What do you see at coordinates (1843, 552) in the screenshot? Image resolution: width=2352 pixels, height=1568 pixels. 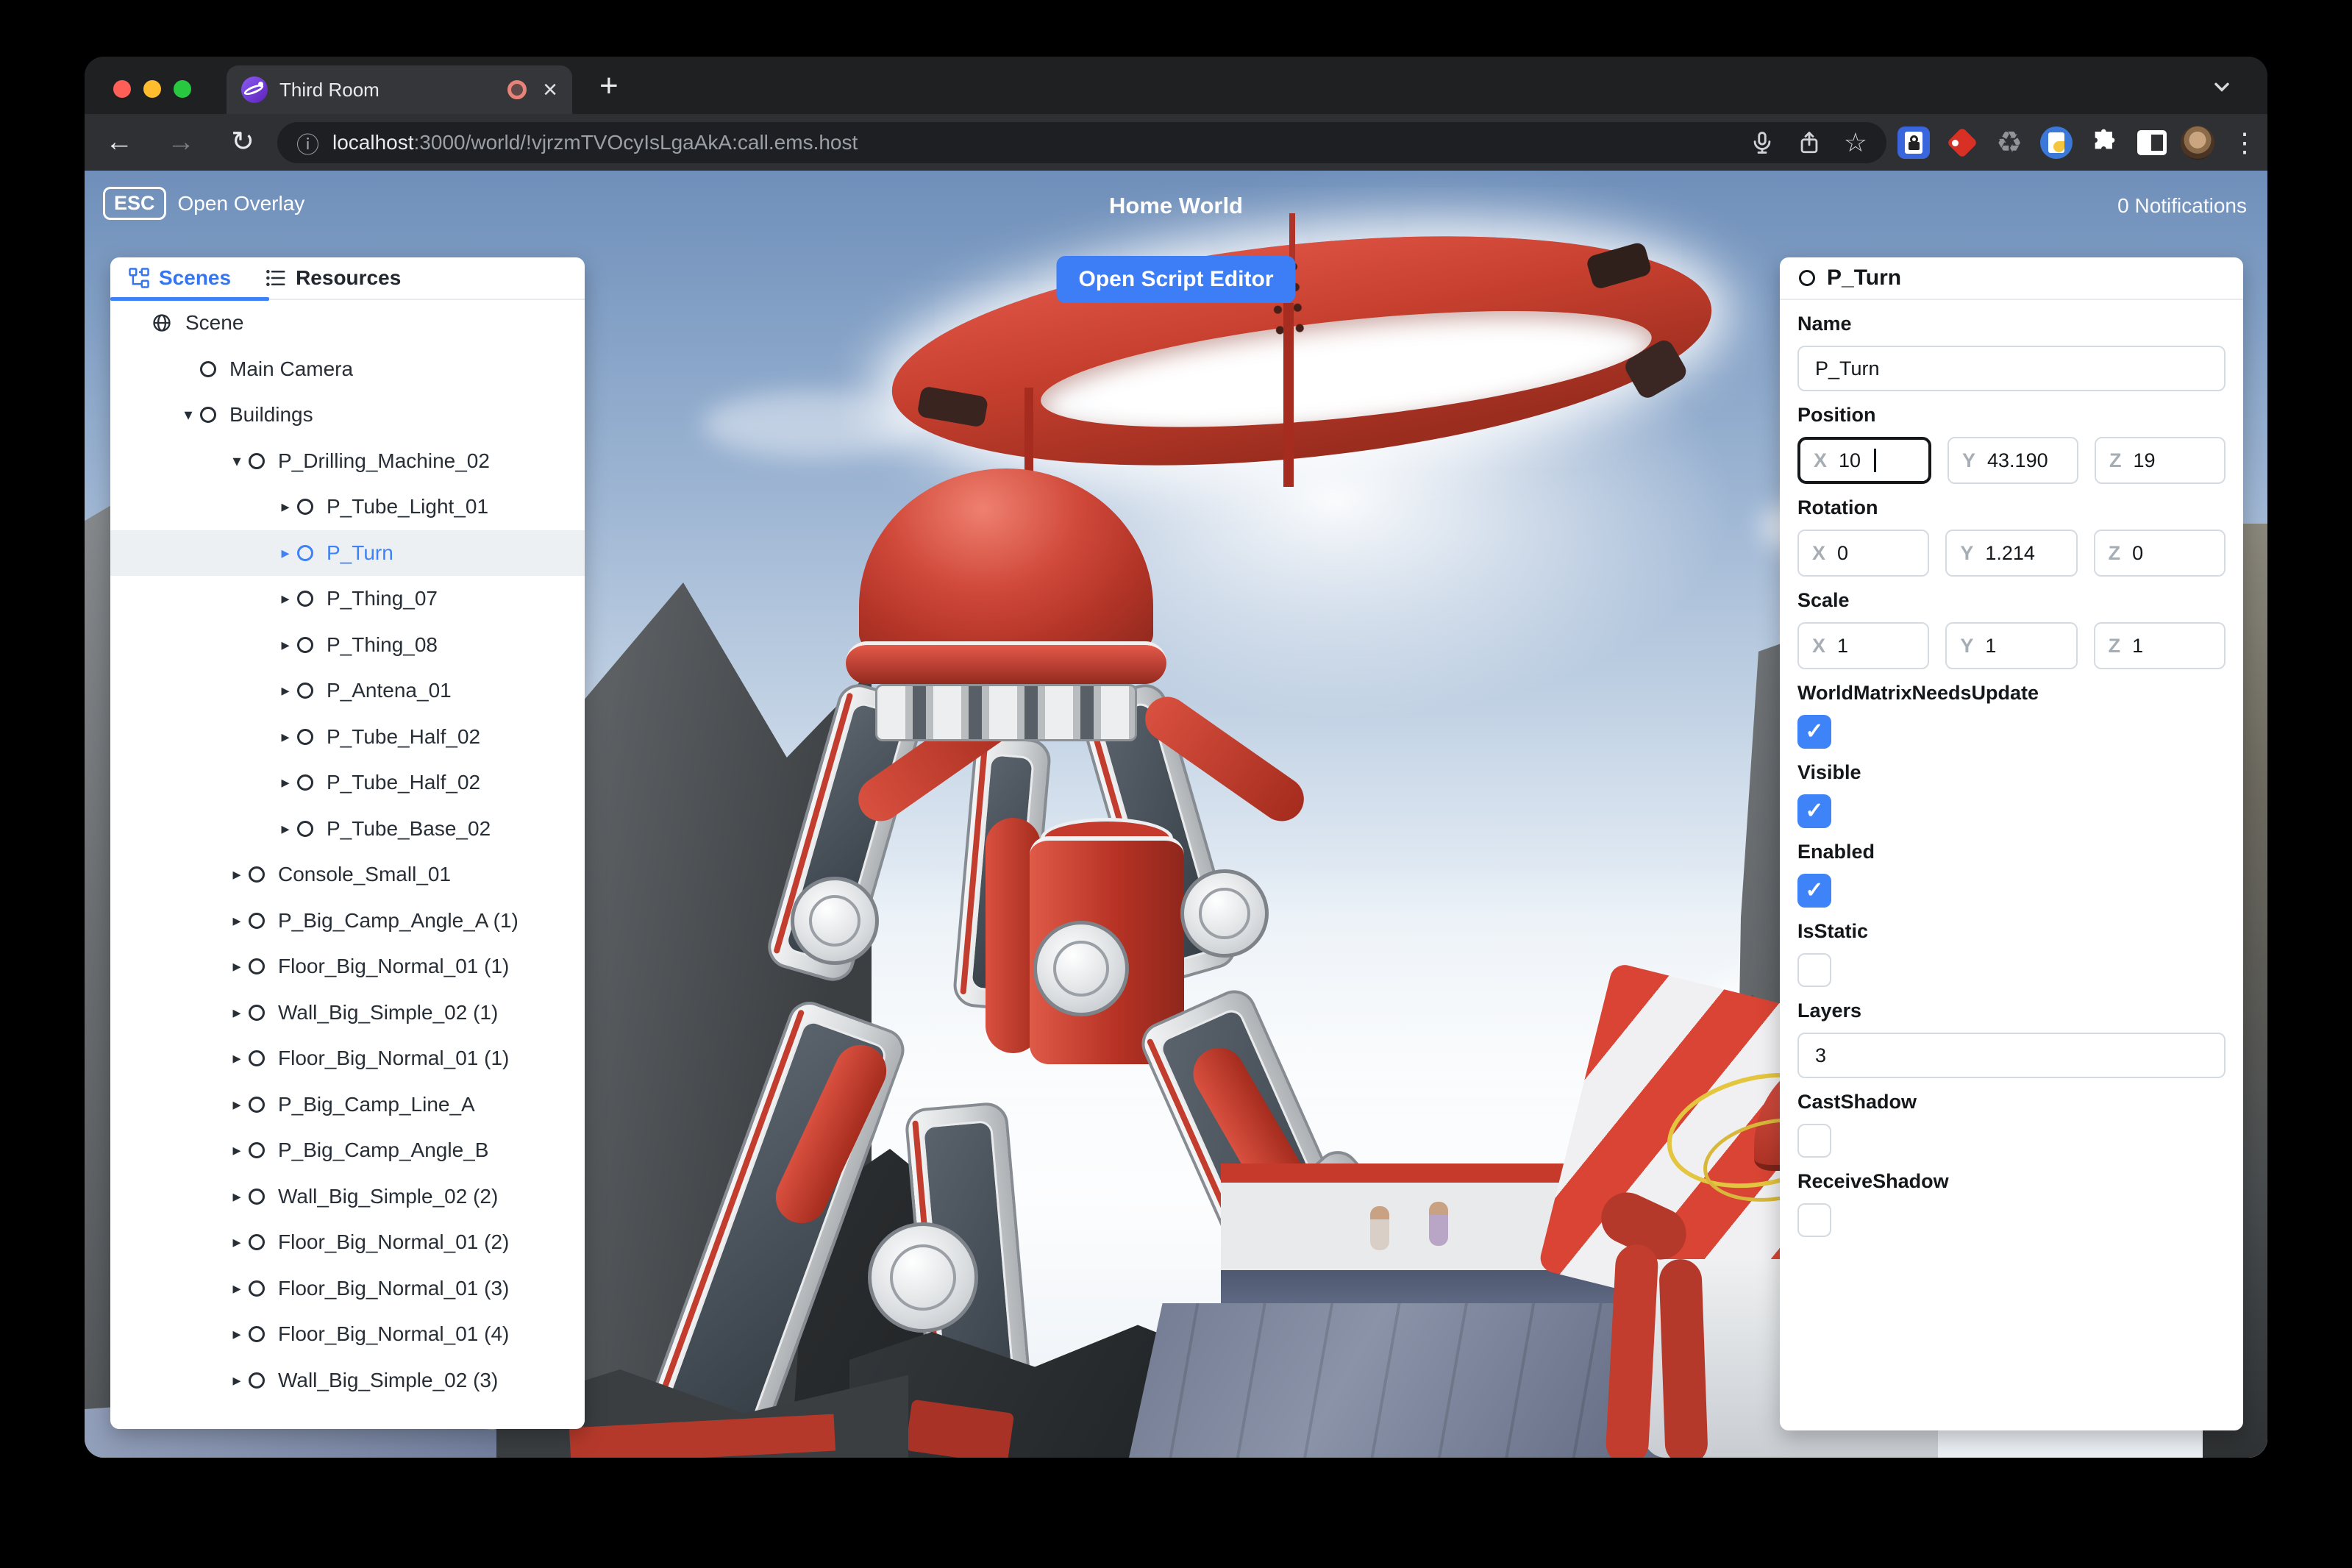 I see `rotation-x-value: 0` at bounding box center [1843, 552].